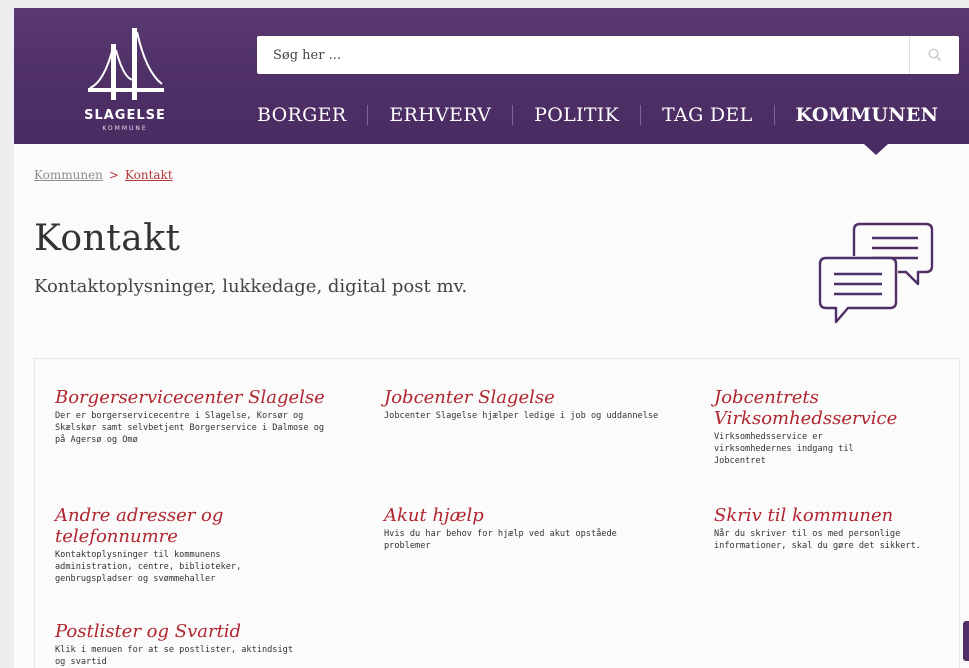 The width and height of the screenshot is (969, 668). I want to click on card-title-link: Jobcenter Slagelse, so click(521, 397).